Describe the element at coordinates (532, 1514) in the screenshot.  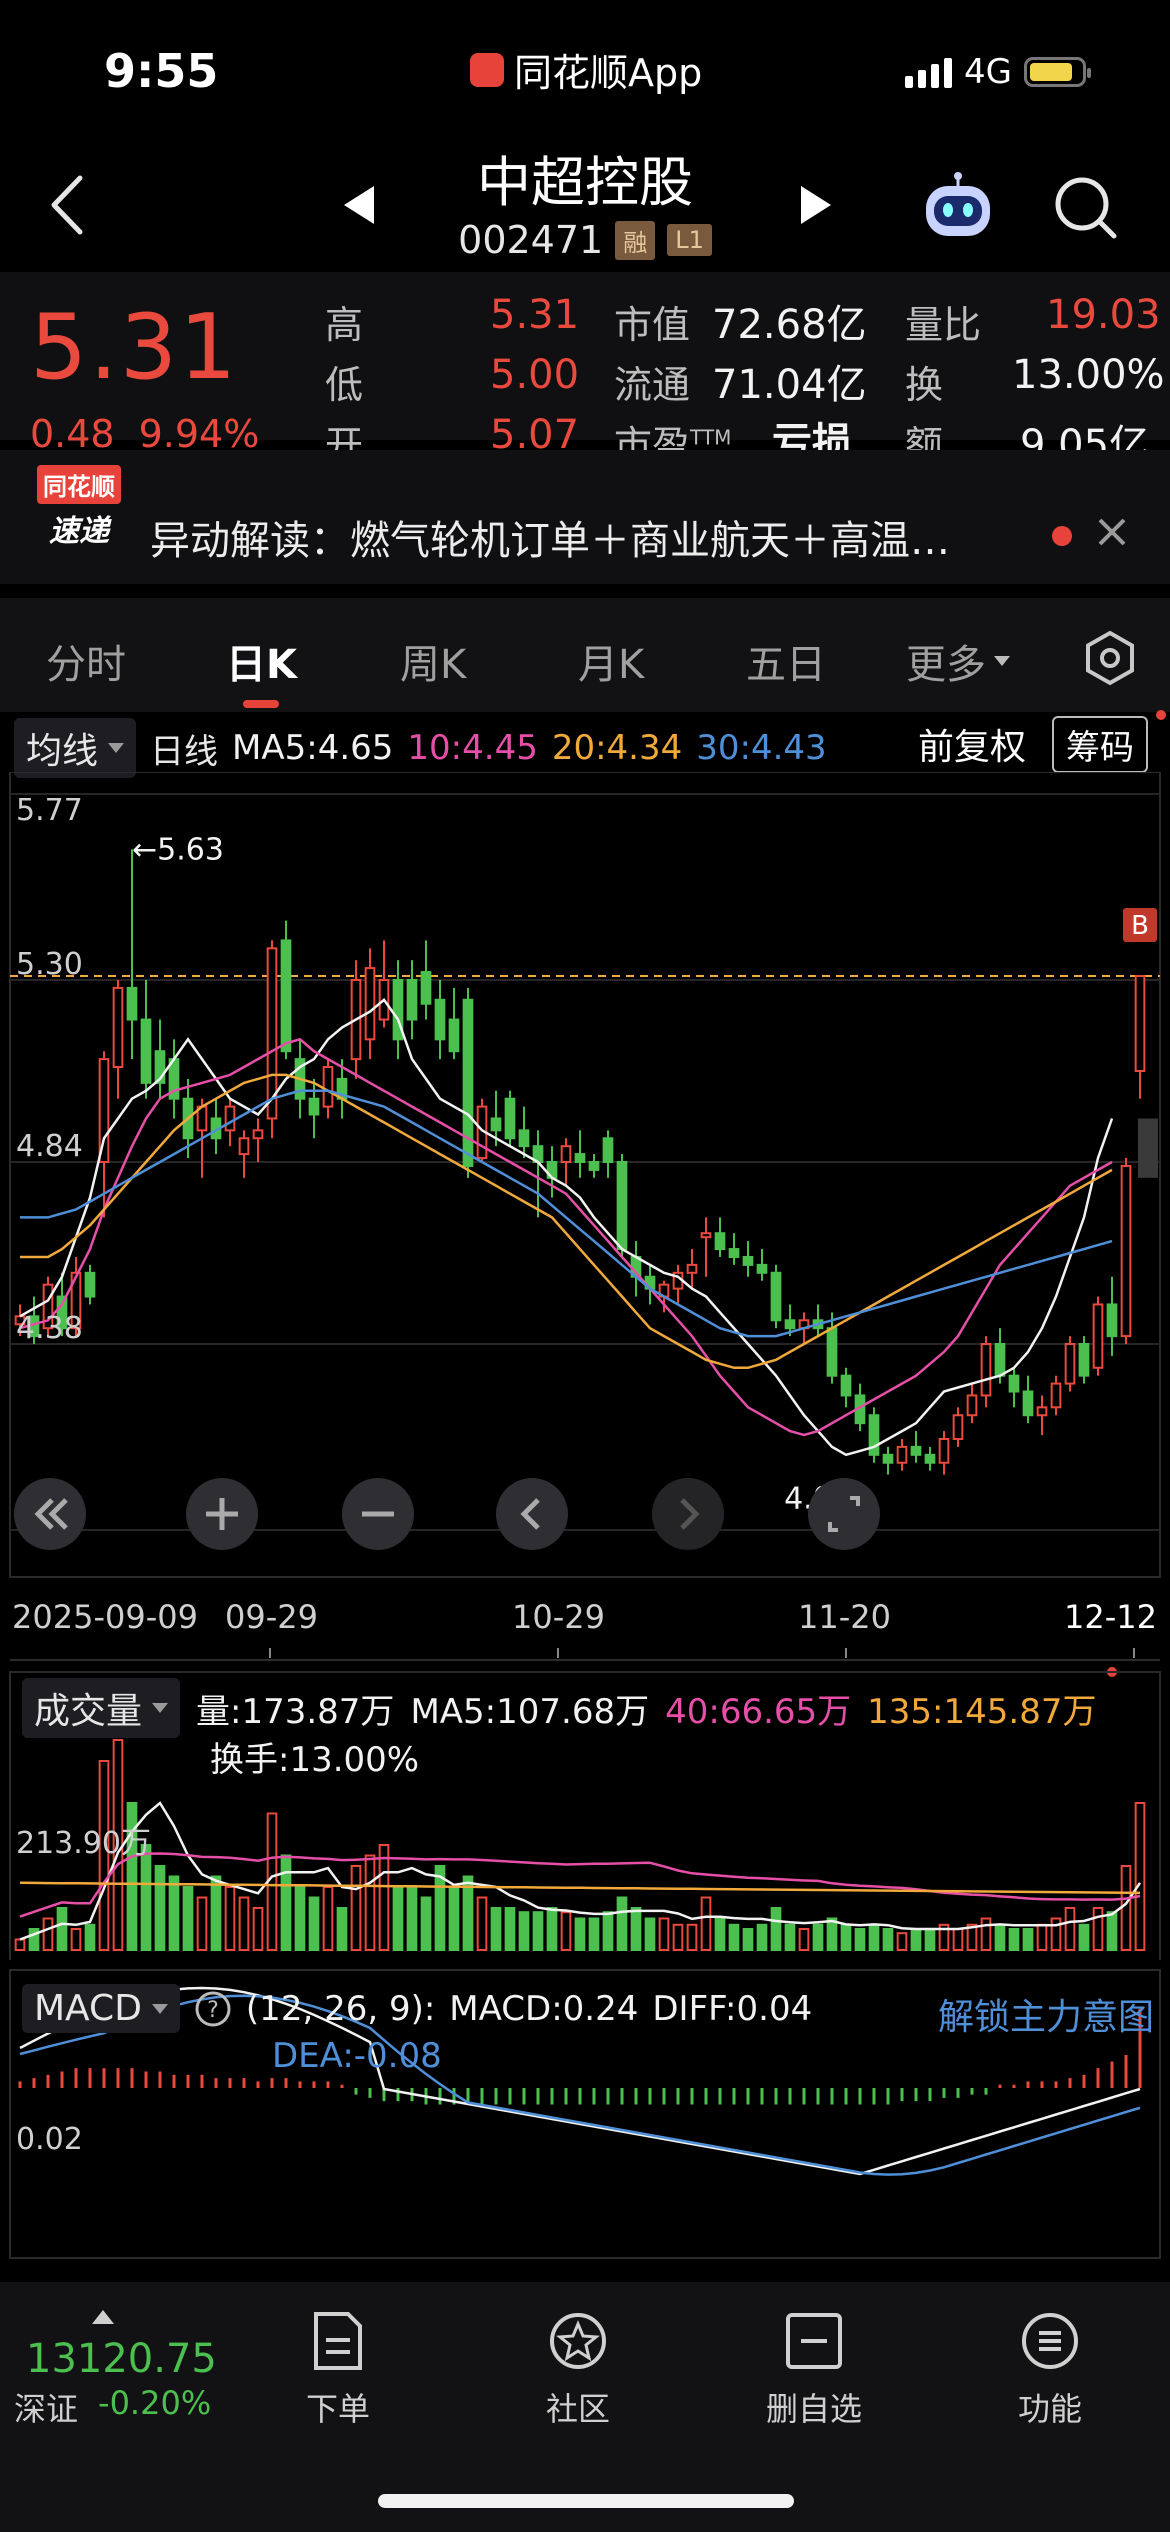
I see `scroll-left-button` at that location.